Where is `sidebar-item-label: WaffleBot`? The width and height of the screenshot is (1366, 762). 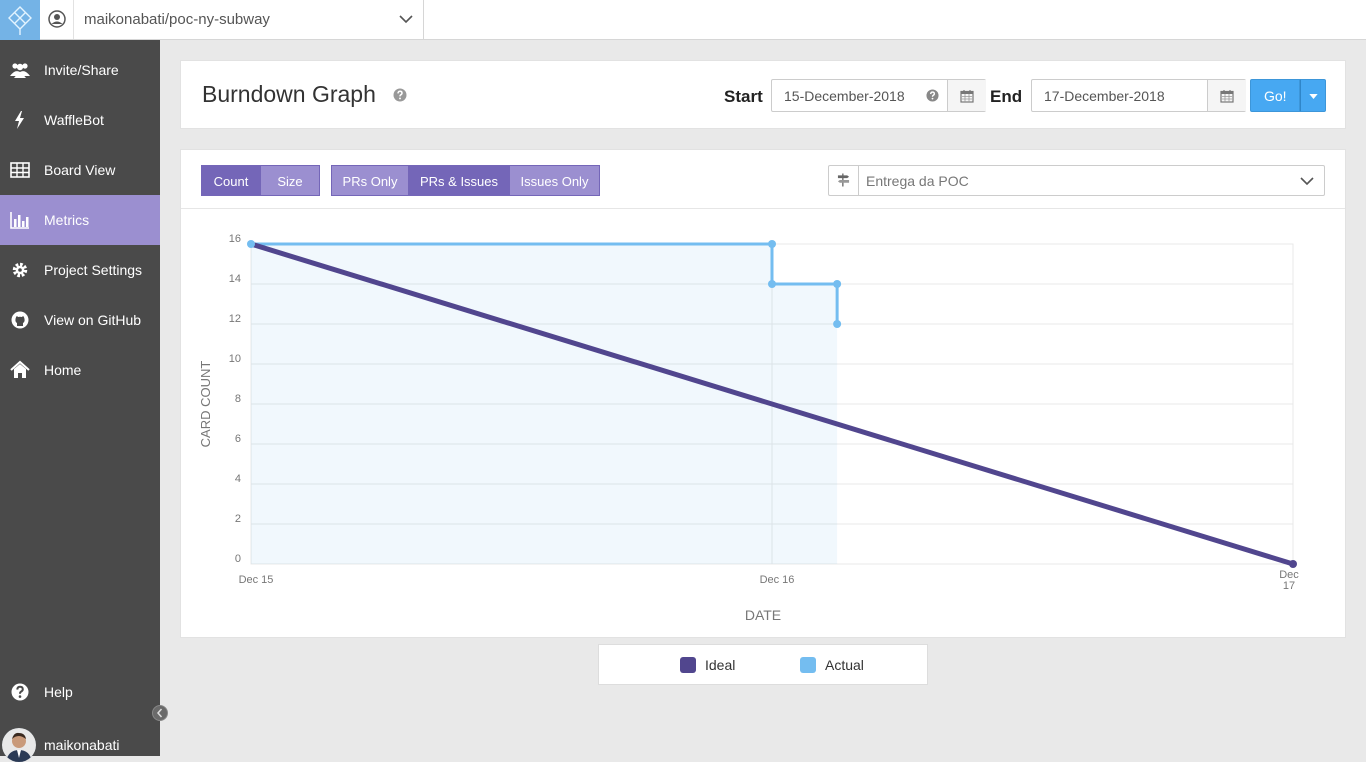
sidebar-item-label: WaffleBot is located at coordinates (74, 120).